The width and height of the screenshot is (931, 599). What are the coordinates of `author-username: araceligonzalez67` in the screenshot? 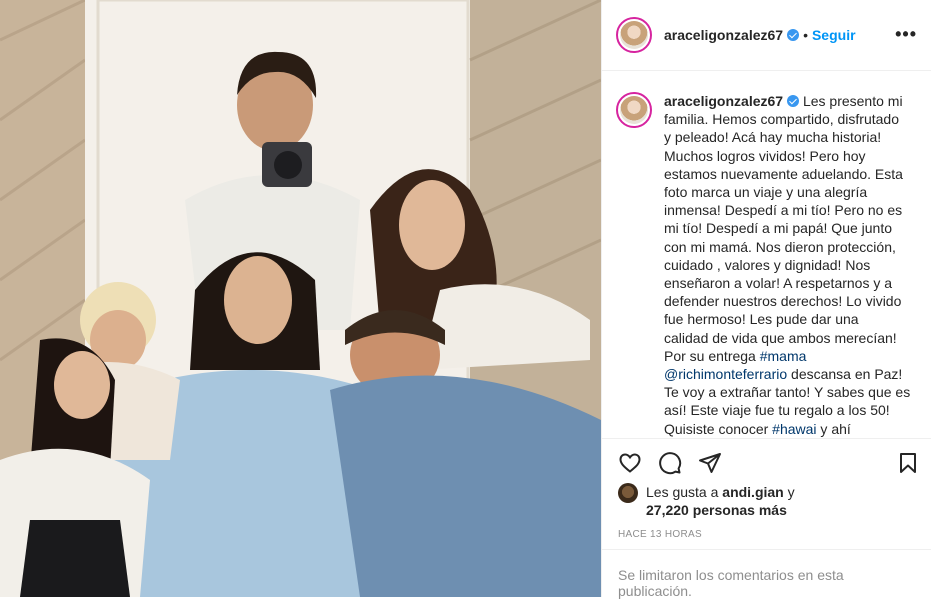 It's located at (723, 35).